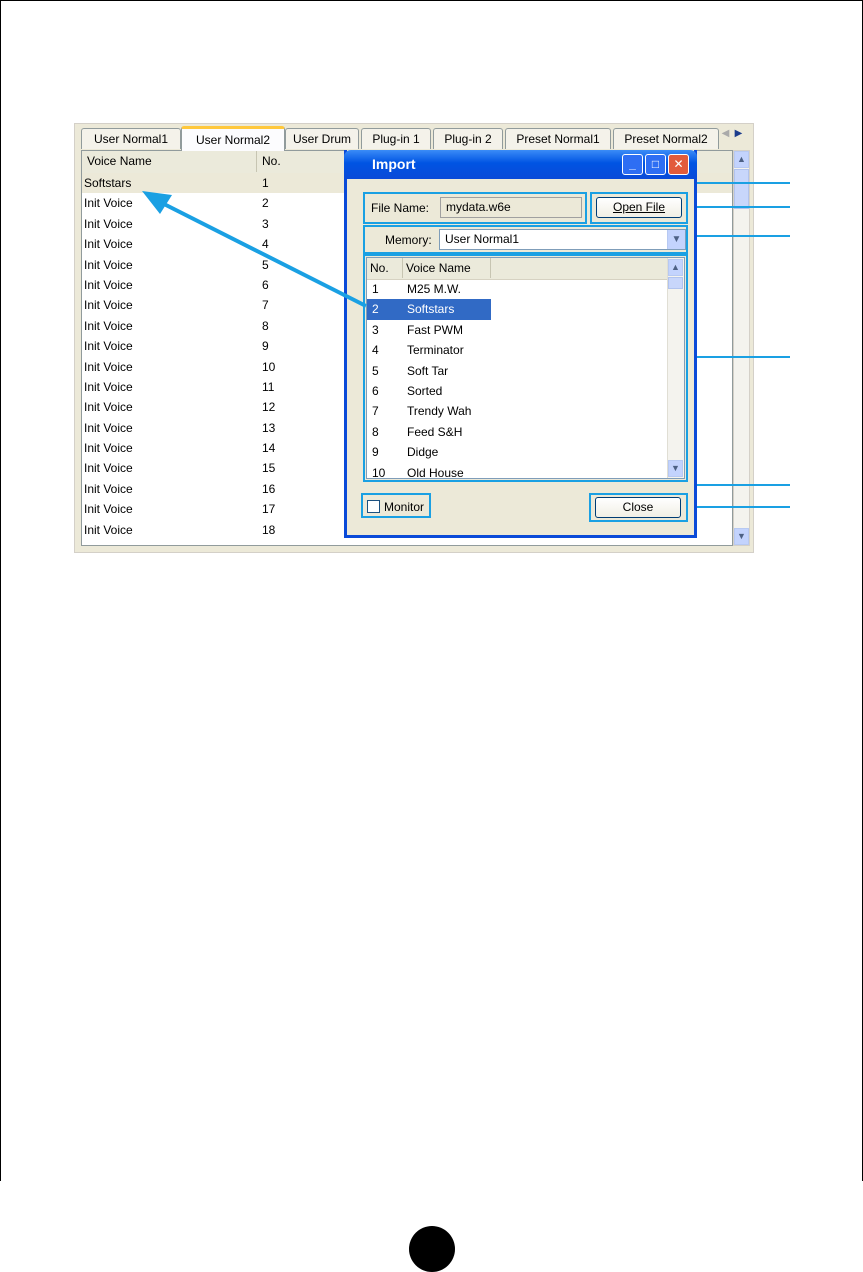  What do you see at coordinates (157, 202) in the screenshot?
I see `arrow-head-icon` at bounding box center [157, 202].